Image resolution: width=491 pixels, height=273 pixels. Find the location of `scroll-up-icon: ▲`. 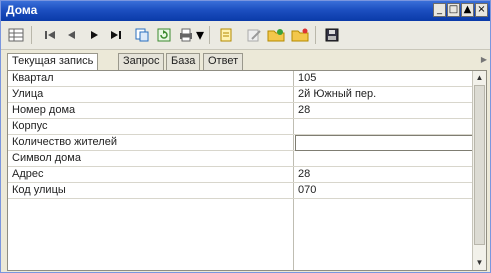

scroll-up-icon: ▲ is located at coordinates (479, 78).